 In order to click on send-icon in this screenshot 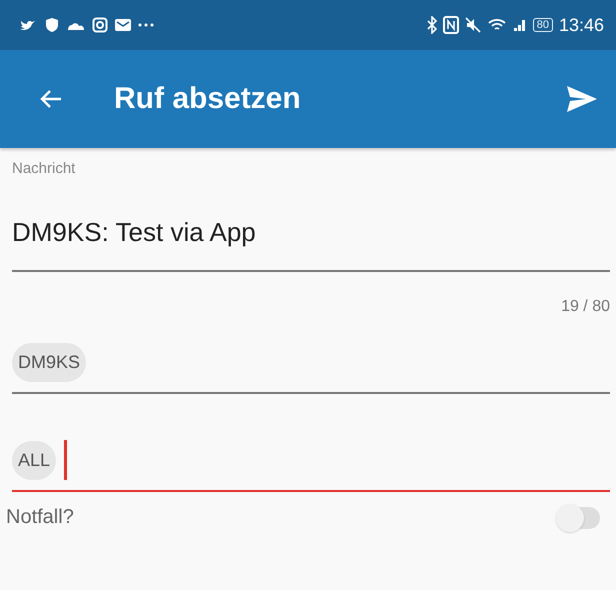, I will do `click(582, 99)`.